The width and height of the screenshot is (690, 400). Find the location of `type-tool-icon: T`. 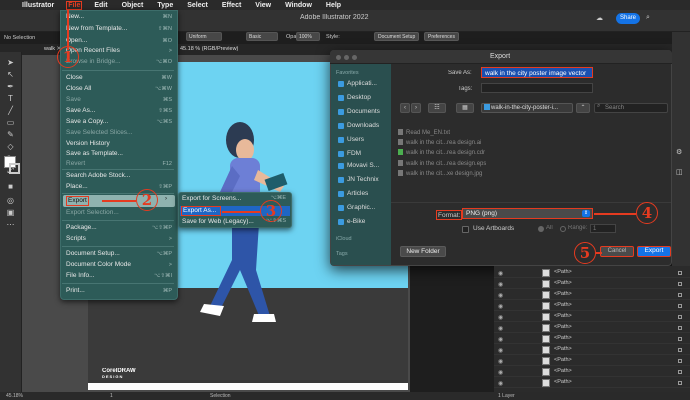

type-tool-icon: T is located at coordinates (10, 98).